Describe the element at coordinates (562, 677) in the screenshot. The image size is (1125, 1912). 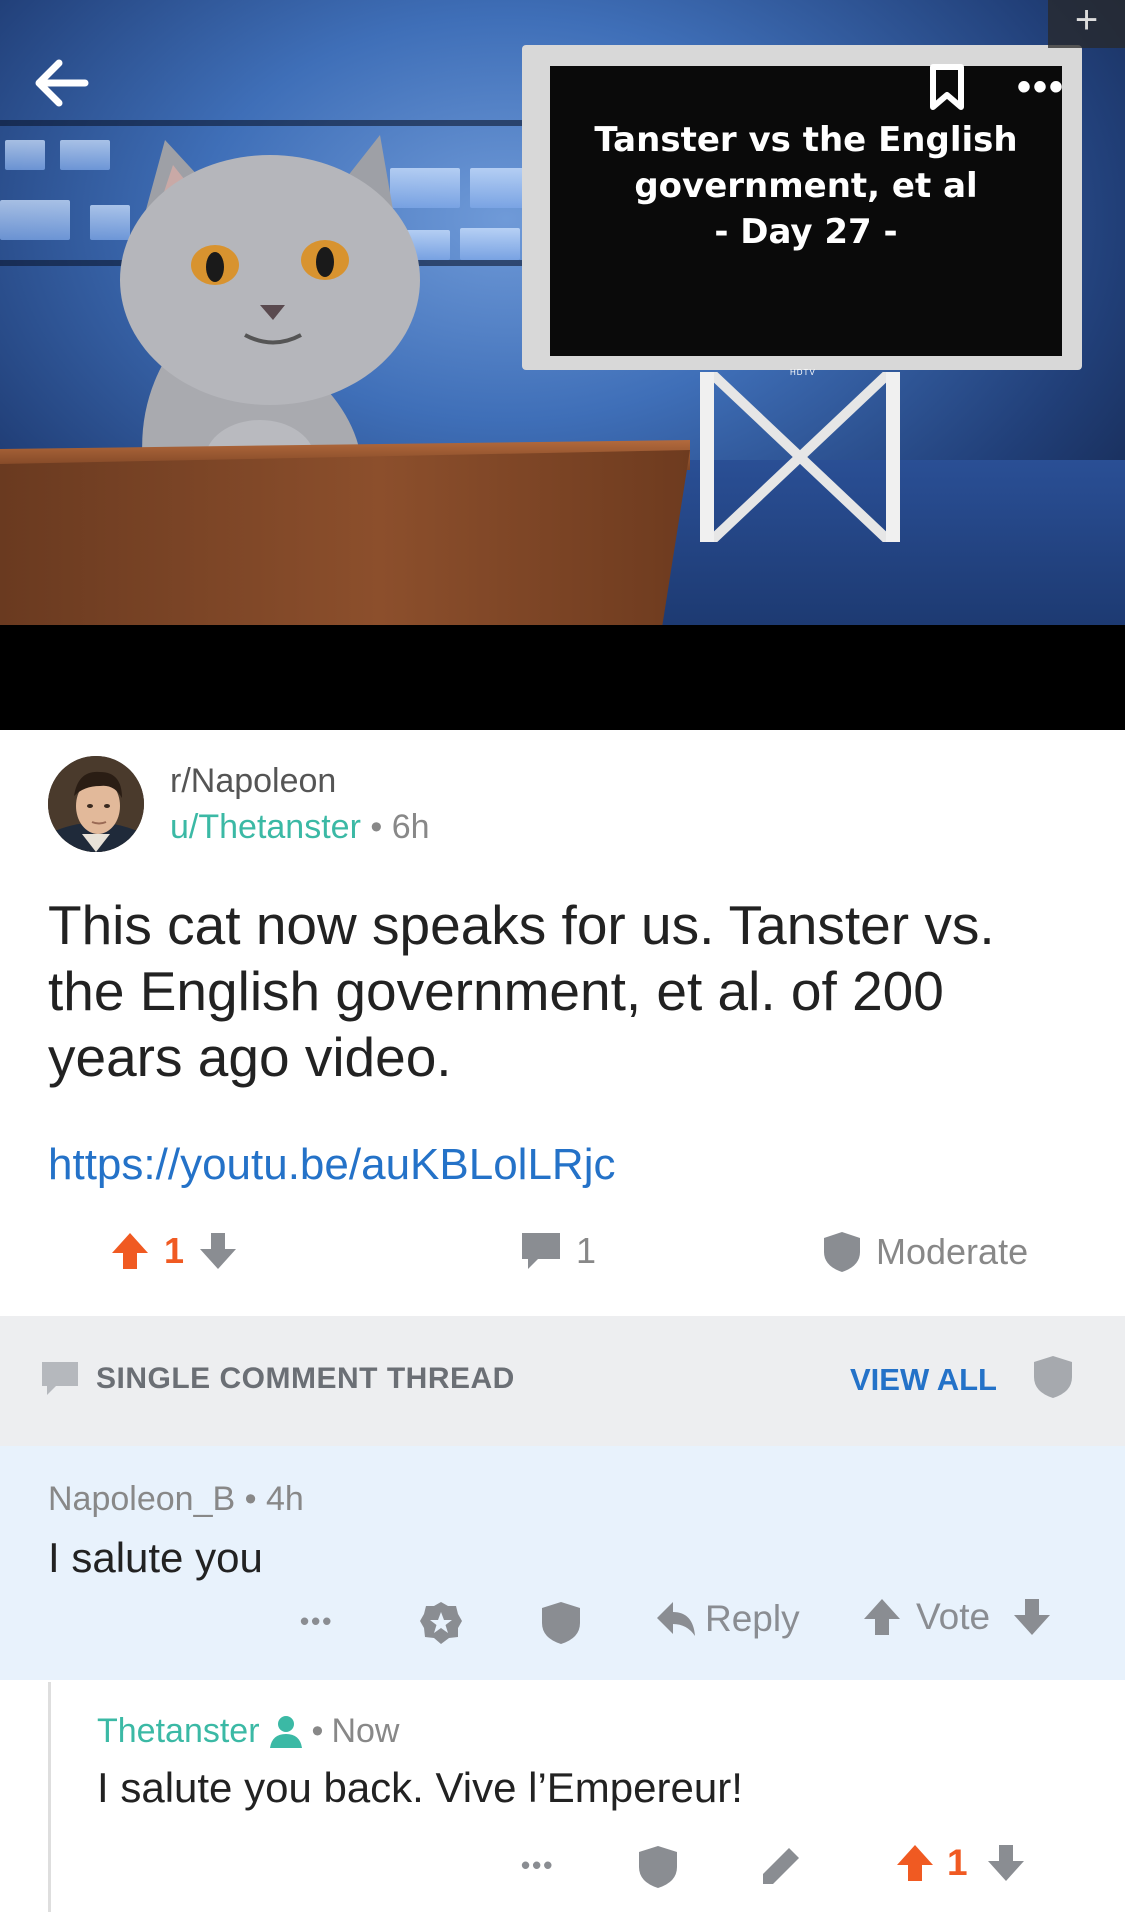
I see `media-letterbox` at that location.